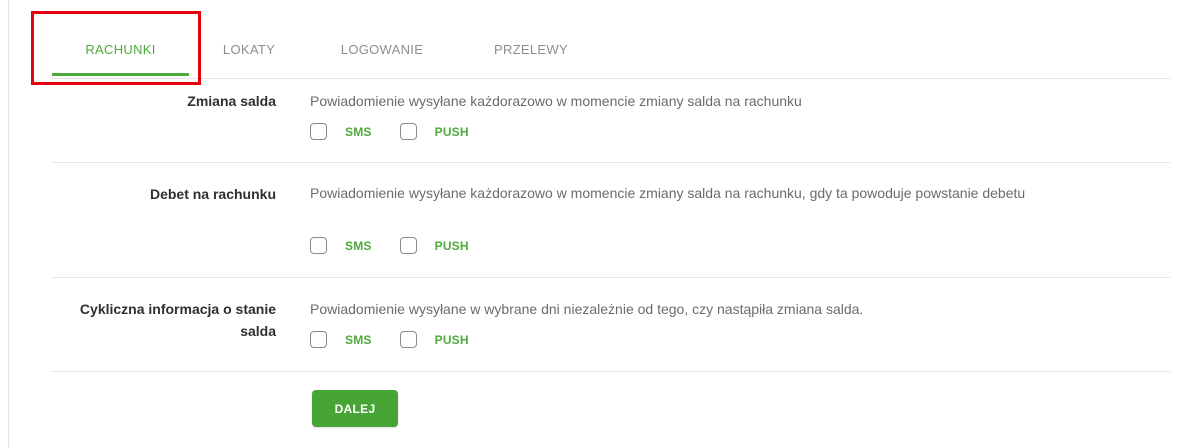 The width and height of the screenshot is (1181, 448). I want to click on row-label: Cykliczna informacja o stanie salda, so click(177, 320).